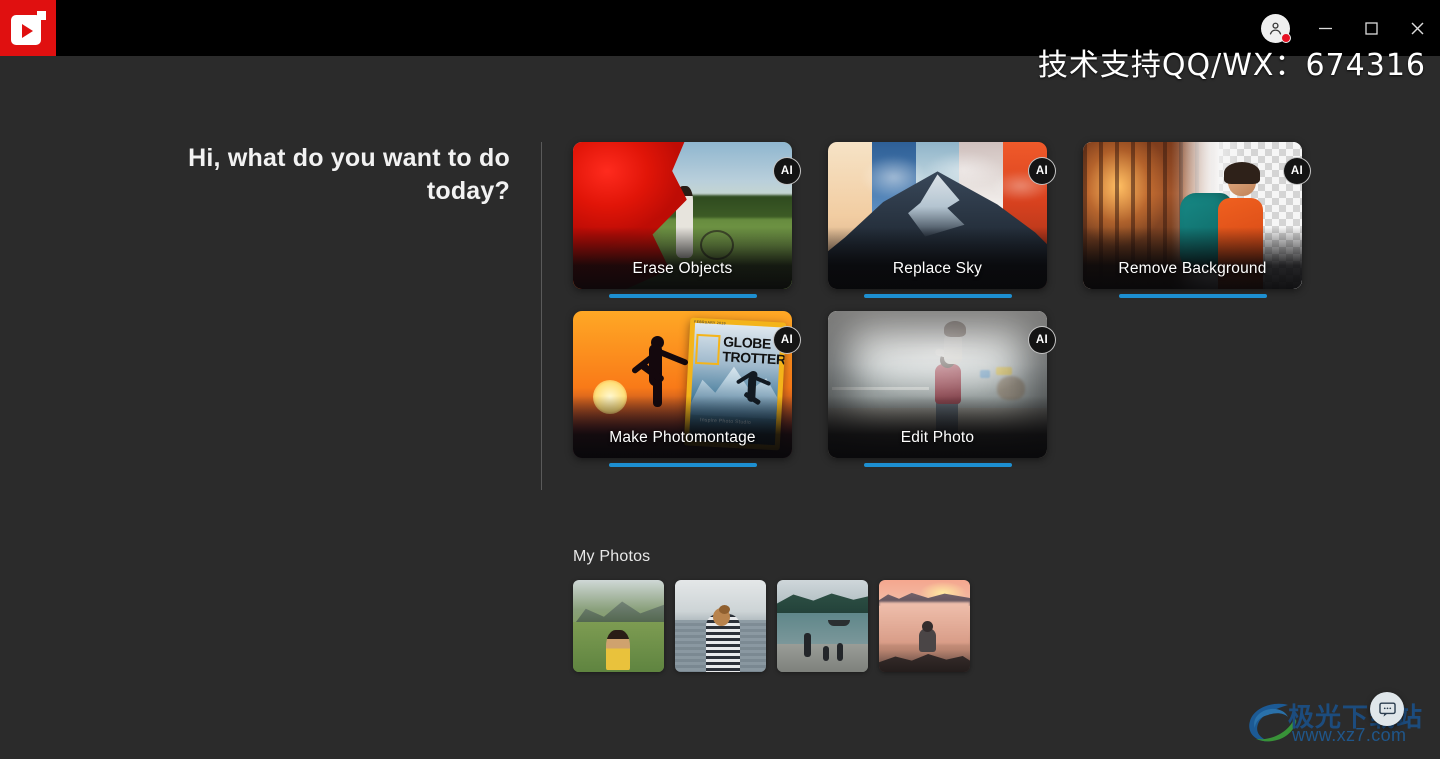 The image size is (1440, 759). What do you see at coordinates (771, 626) in the screenshot?
I see `photo-thumbnail-list` at bounding box center [771, 626].